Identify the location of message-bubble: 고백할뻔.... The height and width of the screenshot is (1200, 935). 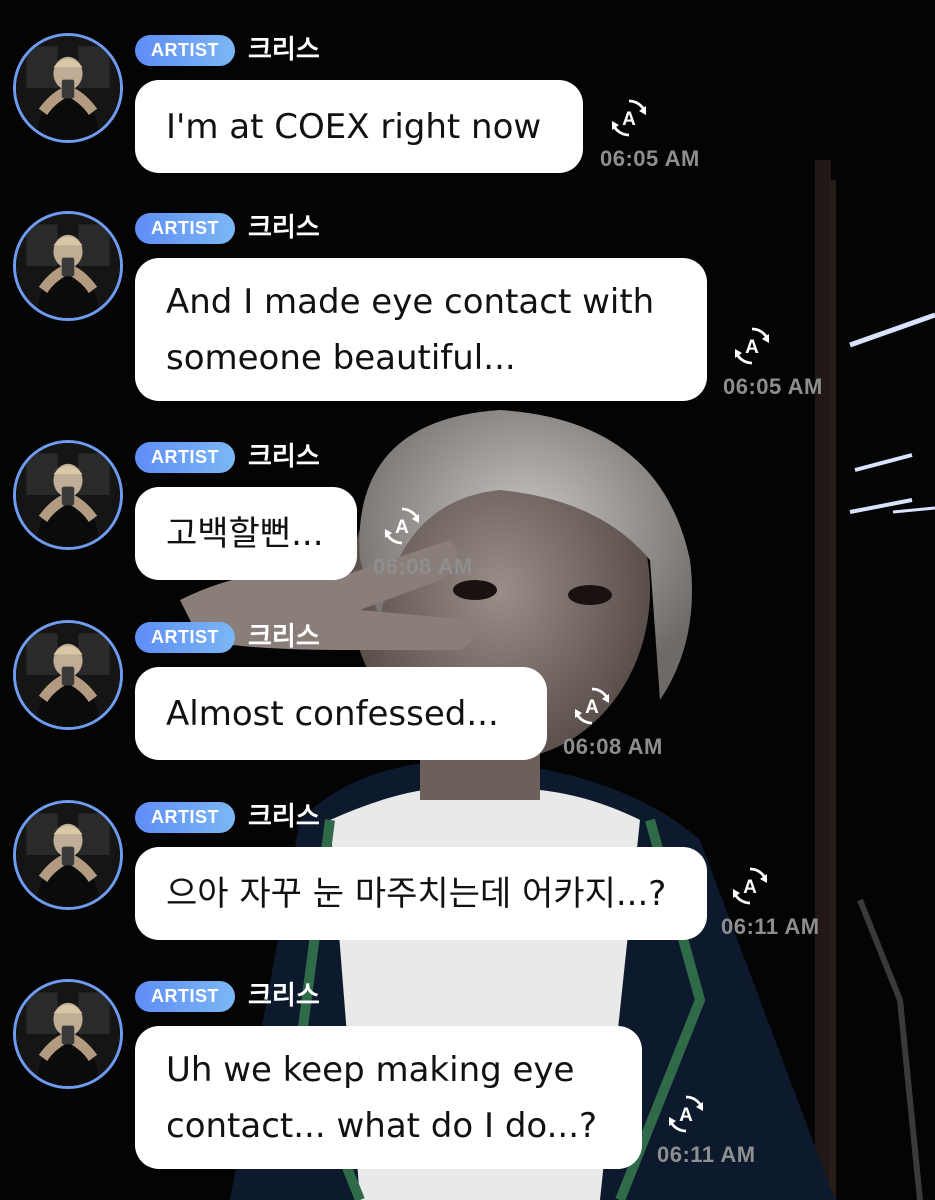
(246, 533).